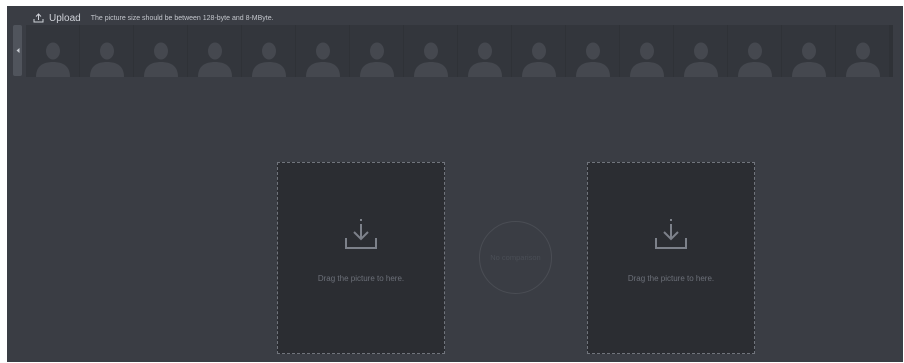  I want to click on caret-left-icon, so click(18, 50).